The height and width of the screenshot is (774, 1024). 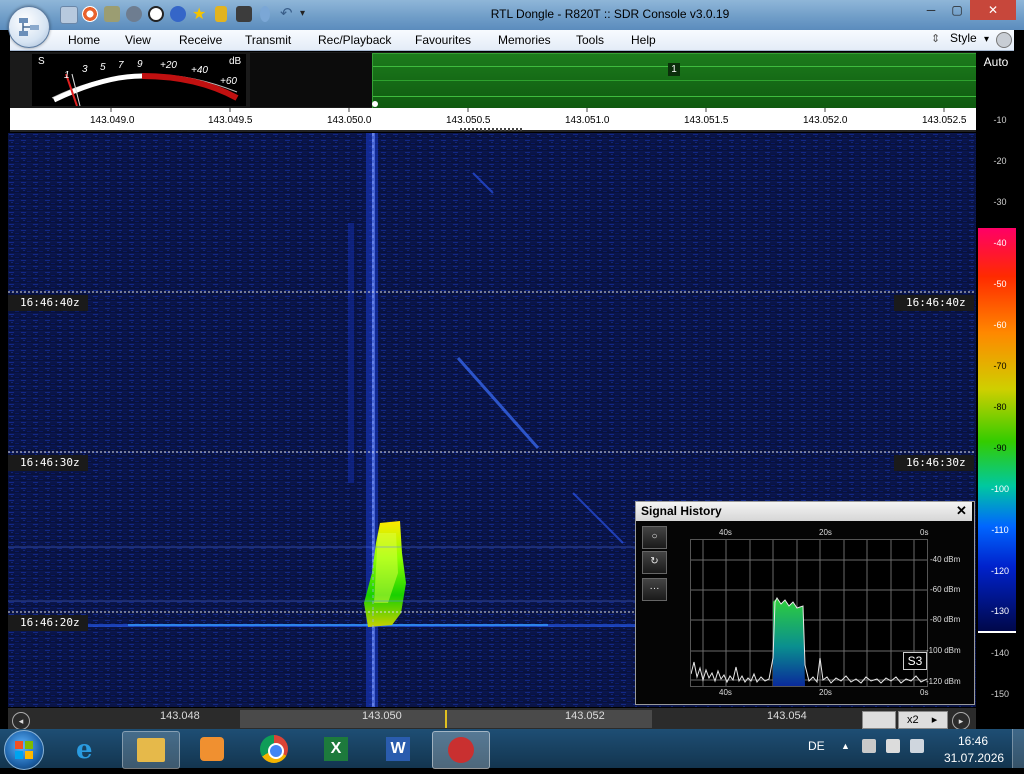 I want to click on spectrum-display, so click(x=675, y=81).